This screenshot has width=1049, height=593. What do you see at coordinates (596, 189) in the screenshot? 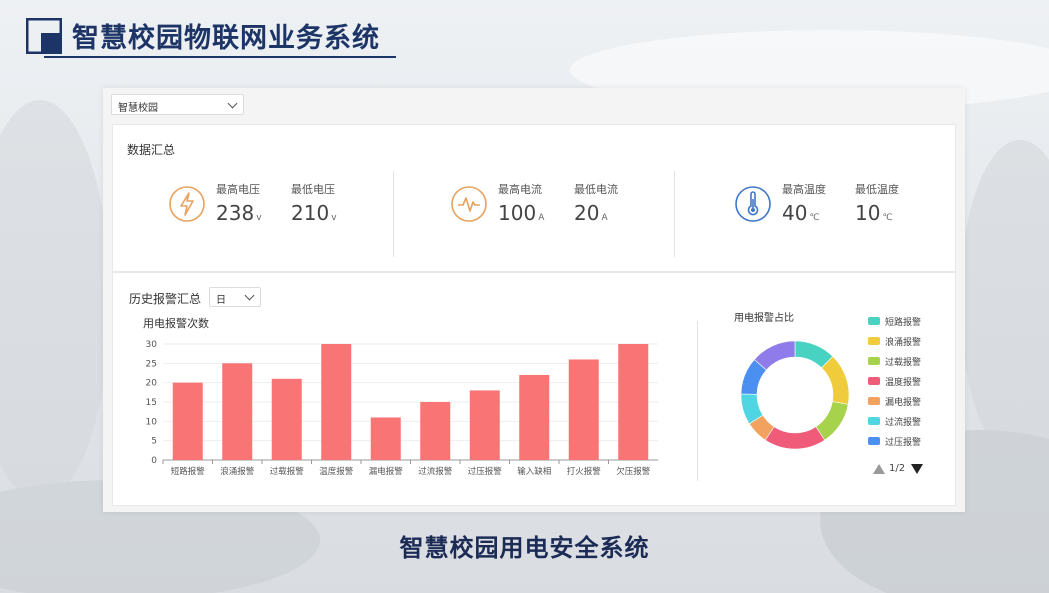
I see `stat-label: 最低电流` at bounding box center [596, 189].